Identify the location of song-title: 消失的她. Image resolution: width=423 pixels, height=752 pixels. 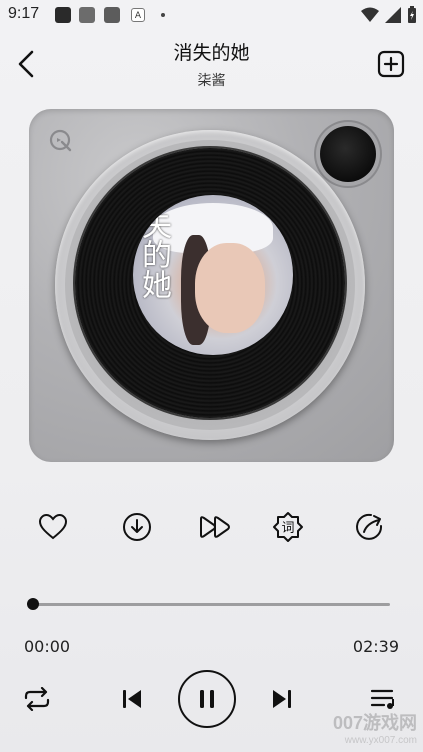
(211, 53).